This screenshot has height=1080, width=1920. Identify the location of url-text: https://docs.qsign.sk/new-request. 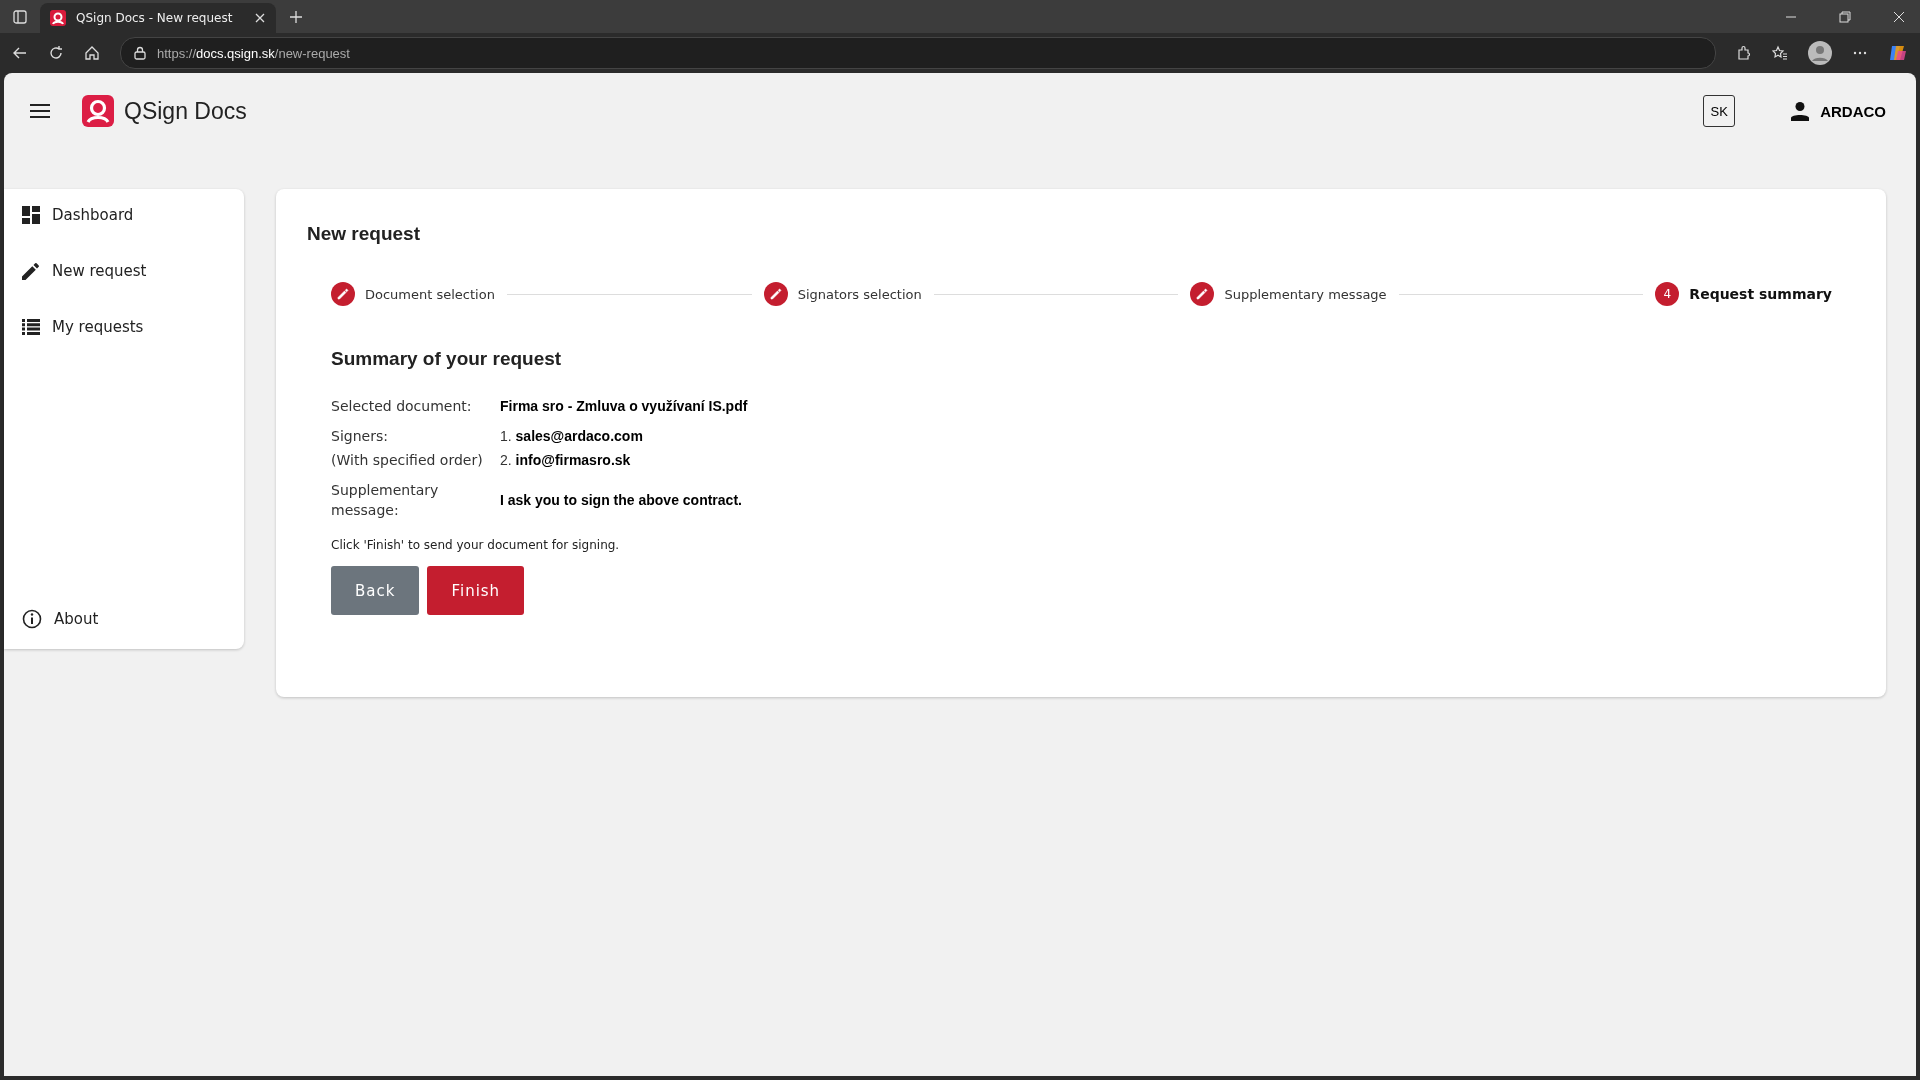
(253, 53).